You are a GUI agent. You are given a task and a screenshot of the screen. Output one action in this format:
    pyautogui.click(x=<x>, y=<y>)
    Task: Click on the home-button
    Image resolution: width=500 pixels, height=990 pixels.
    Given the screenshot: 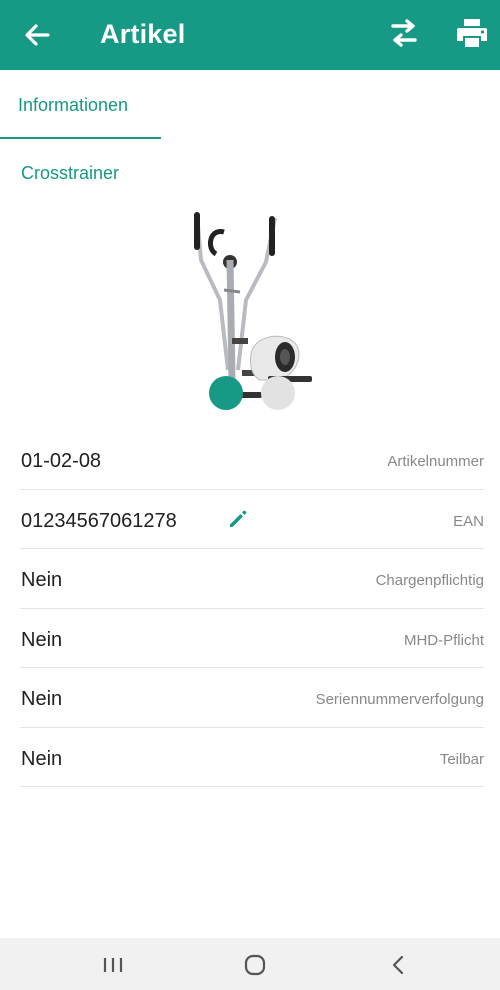 What is the action you would take?
    pyautogui.click(x=255, y=965)
    